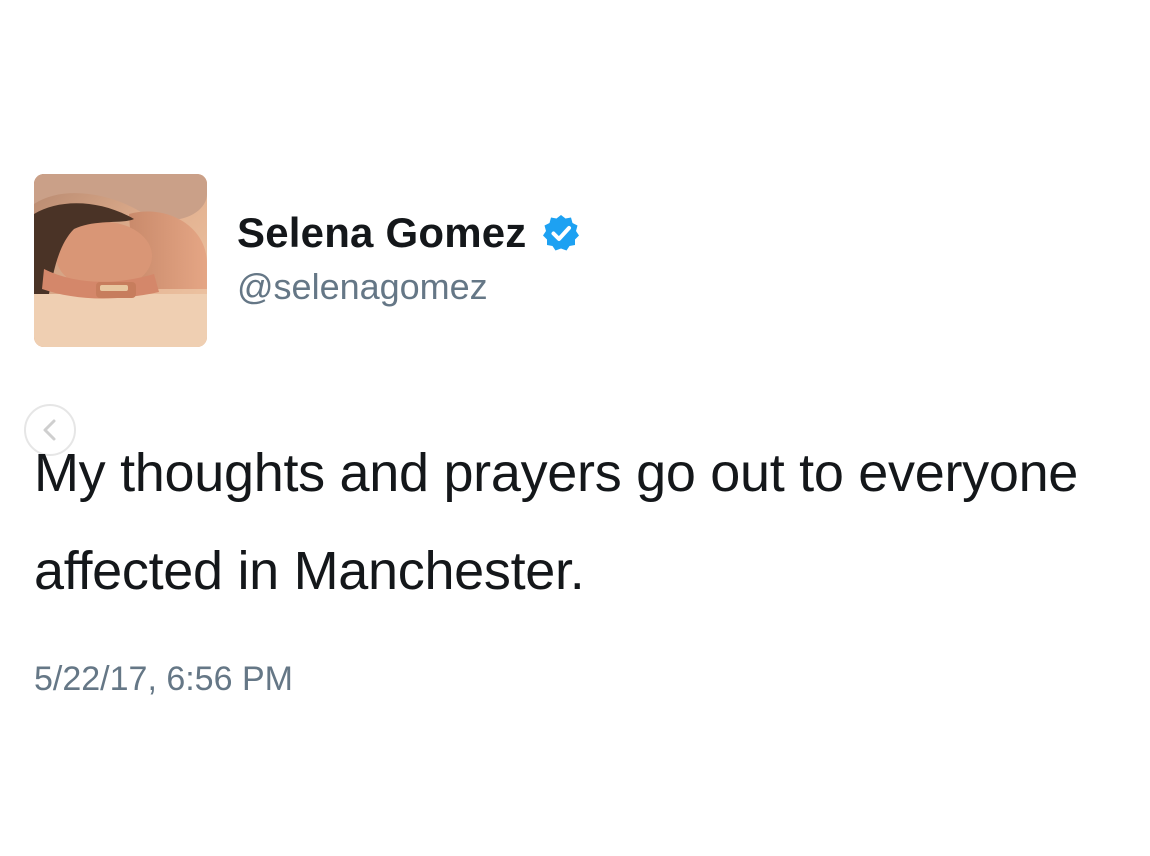 The height and width of the screenshot is (856, 1150). Describe the element at coordinates (382, 233) in the screenshot. I see `author-display-name: Selena Gomez` at that location.